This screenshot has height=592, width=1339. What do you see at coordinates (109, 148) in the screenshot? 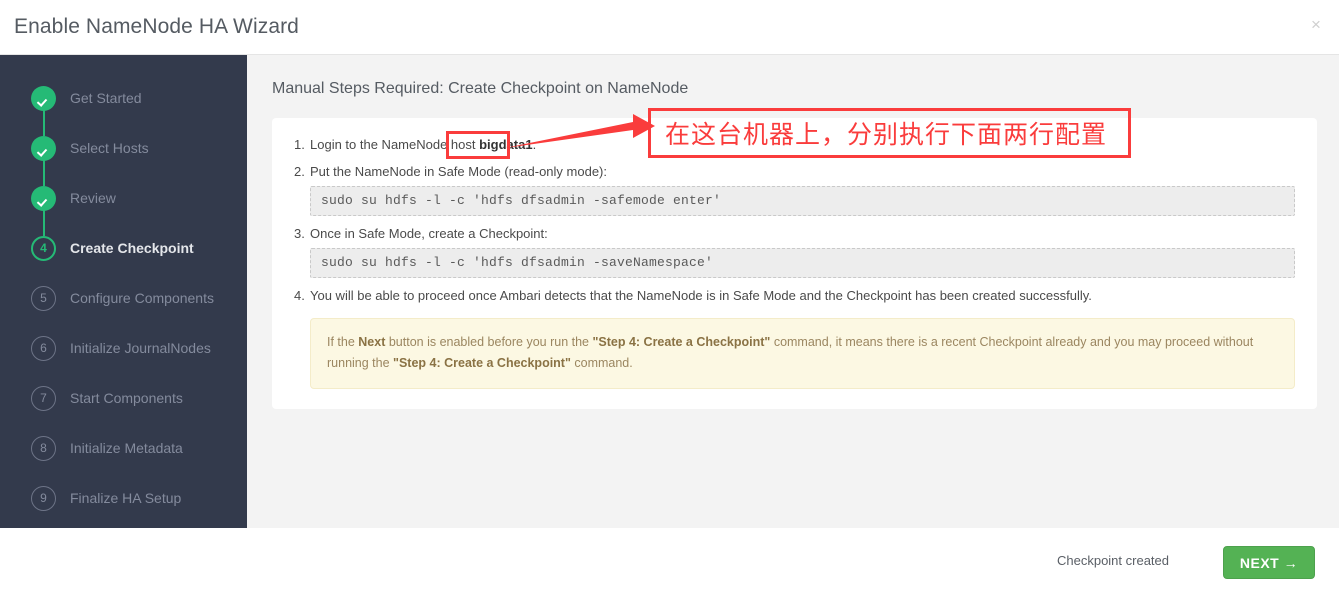
I see `sidebar-item-label: Select Hosts` at bounding box center [109, 148].